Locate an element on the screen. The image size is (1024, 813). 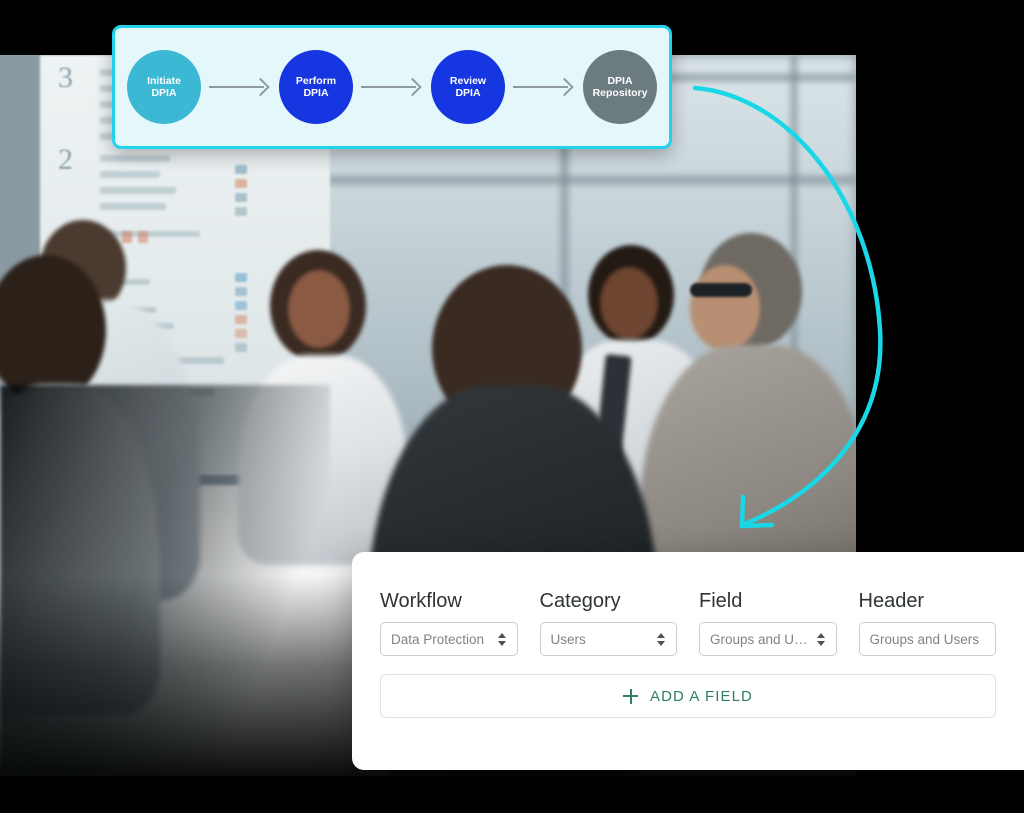
whiteboard-mark: 2 is located at coordinates (65, 159).